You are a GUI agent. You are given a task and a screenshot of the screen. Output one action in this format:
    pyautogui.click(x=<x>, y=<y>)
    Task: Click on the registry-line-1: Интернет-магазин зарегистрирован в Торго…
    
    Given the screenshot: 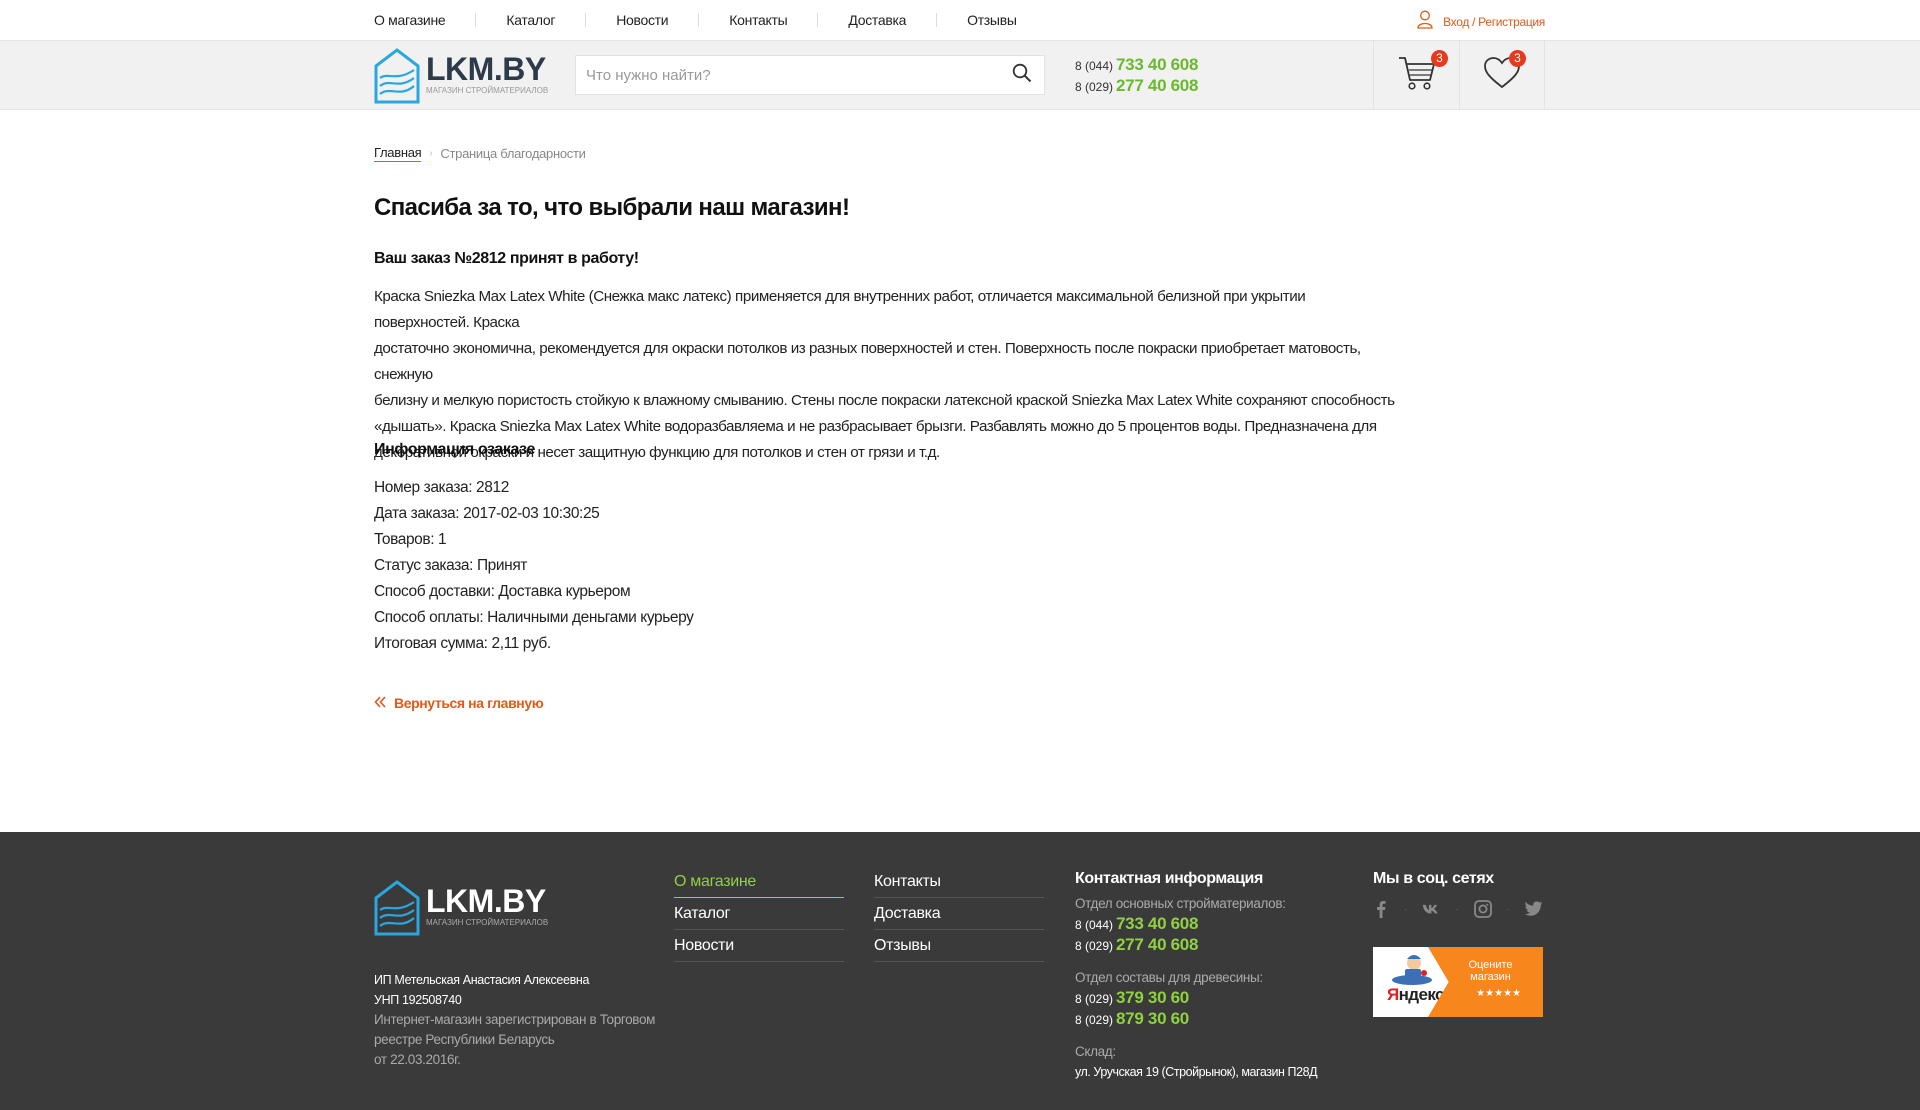 What is the action you would take?
    pyautogui.click(x=515, y=1019)
    